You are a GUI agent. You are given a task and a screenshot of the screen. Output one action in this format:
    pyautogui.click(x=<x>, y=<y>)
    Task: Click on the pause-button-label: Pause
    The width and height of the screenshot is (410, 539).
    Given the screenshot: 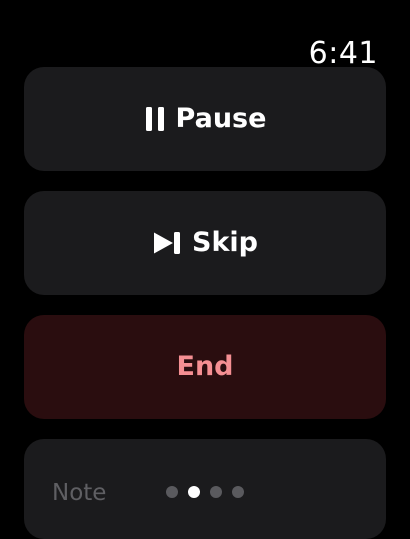 What is the action you would take?
    pyautogui.click(x=221, y=118)
    